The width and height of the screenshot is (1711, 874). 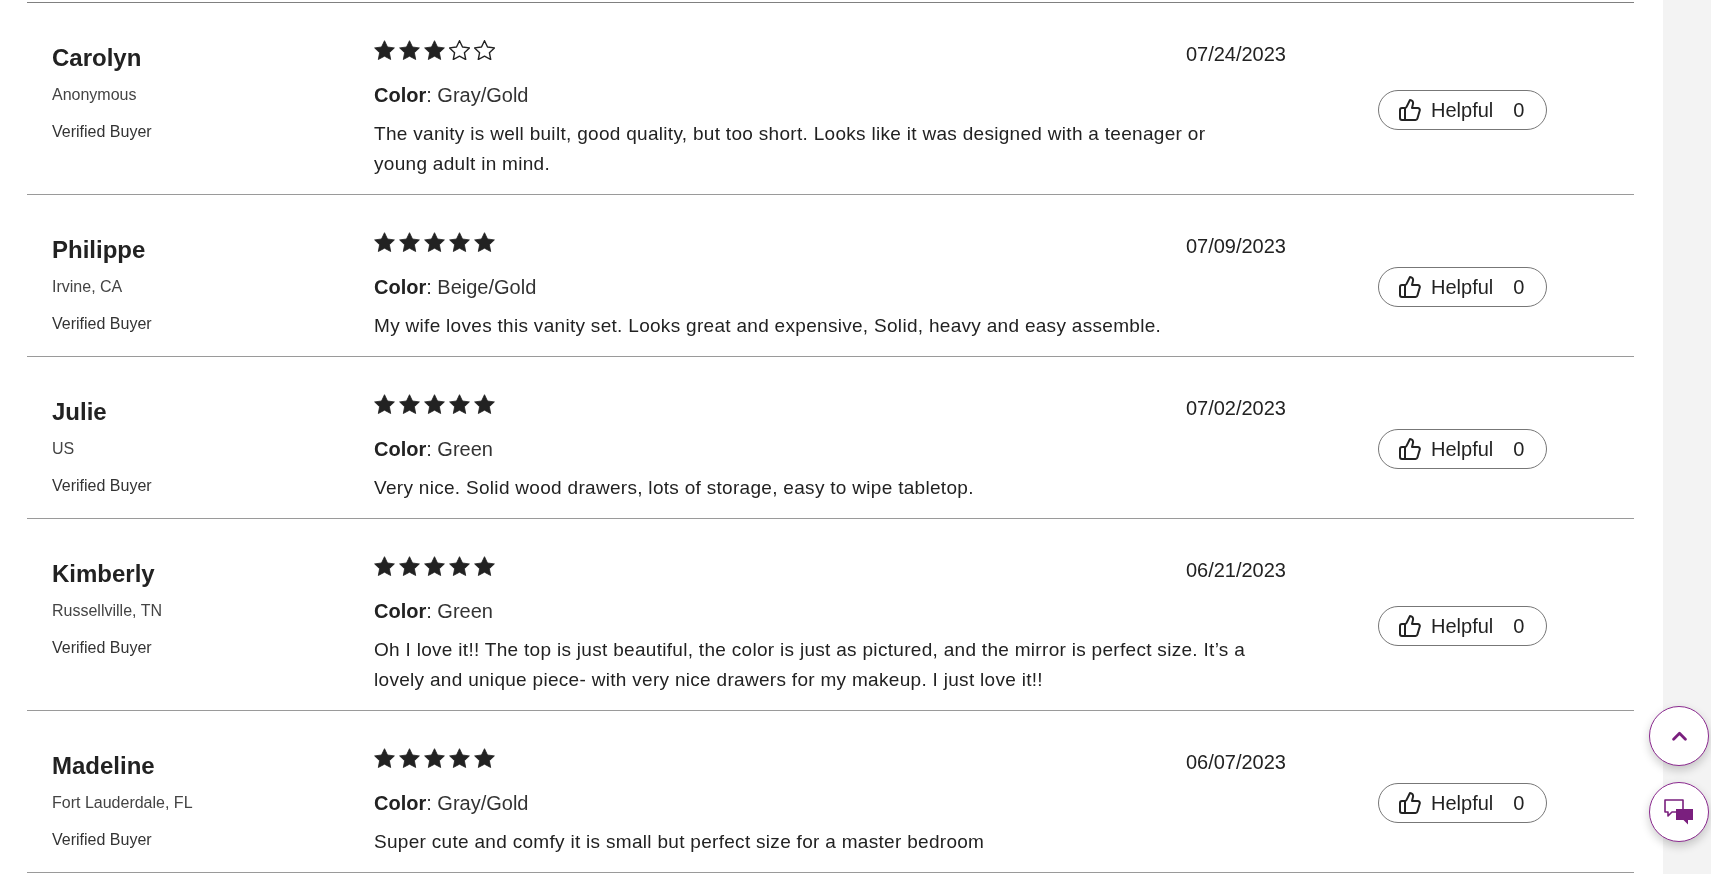 What do you see at coordinates (1235, 408) in the screenshot?
I see `review-date: 07/02/2023` at bounding box center [1235, 408].